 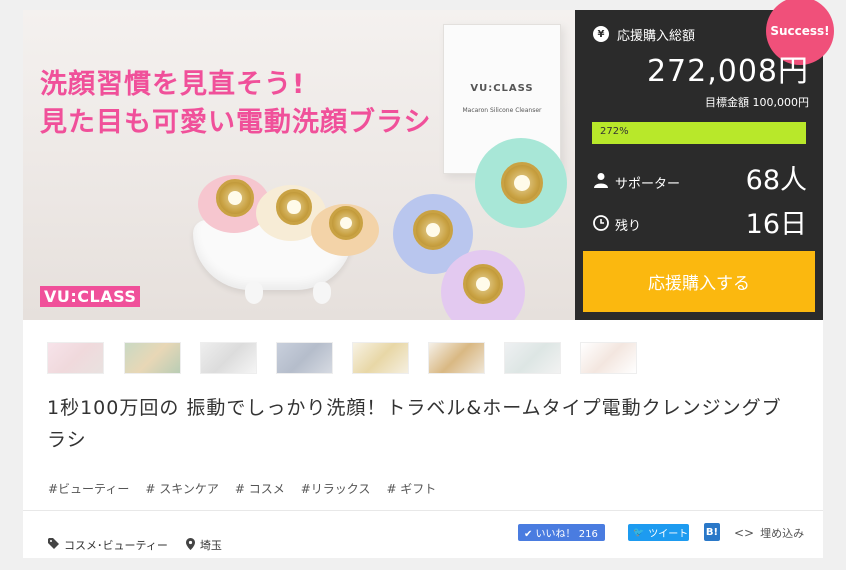 I want to click on embed-button: <> 埋め込み, so click(x=769, y=533).